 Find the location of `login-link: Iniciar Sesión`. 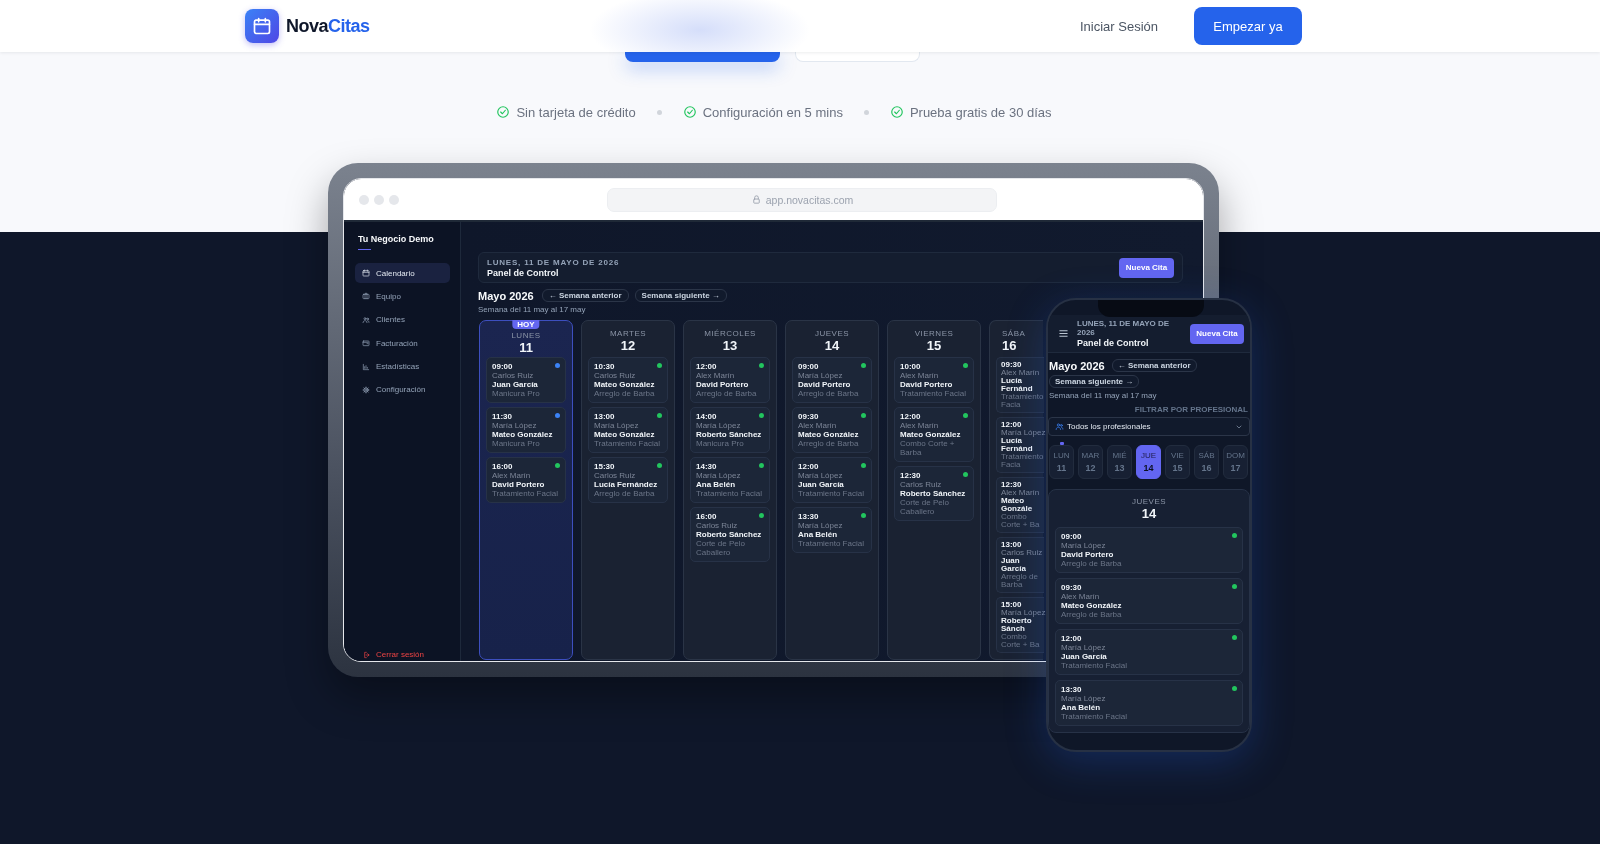

login-link: Iniciar Sesión is located at coordinates (1118, 26).